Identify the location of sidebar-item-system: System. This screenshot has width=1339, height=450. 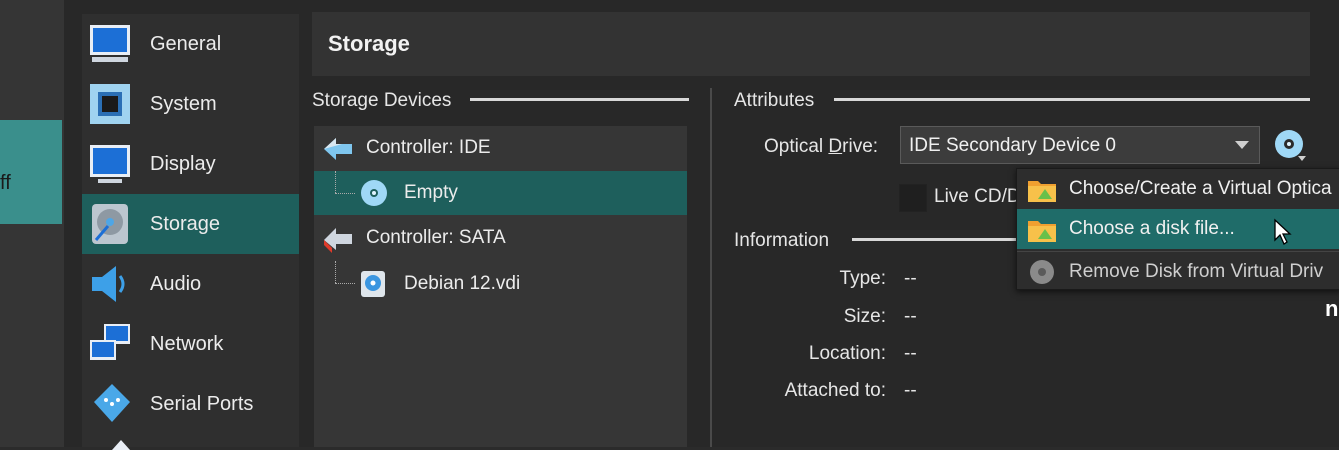
(190, 104).